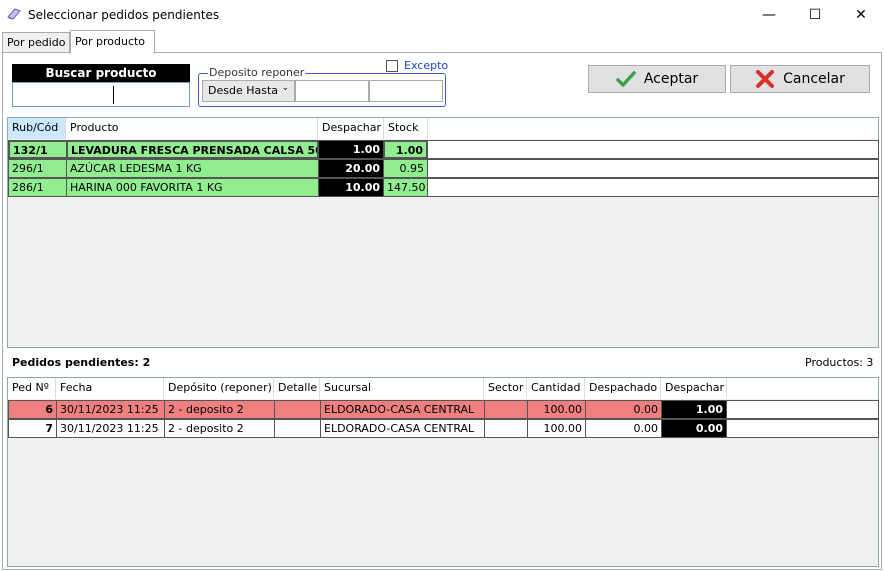 This screenshot has height=571, width=884. I want to click on check-icon, so click(626, 79).